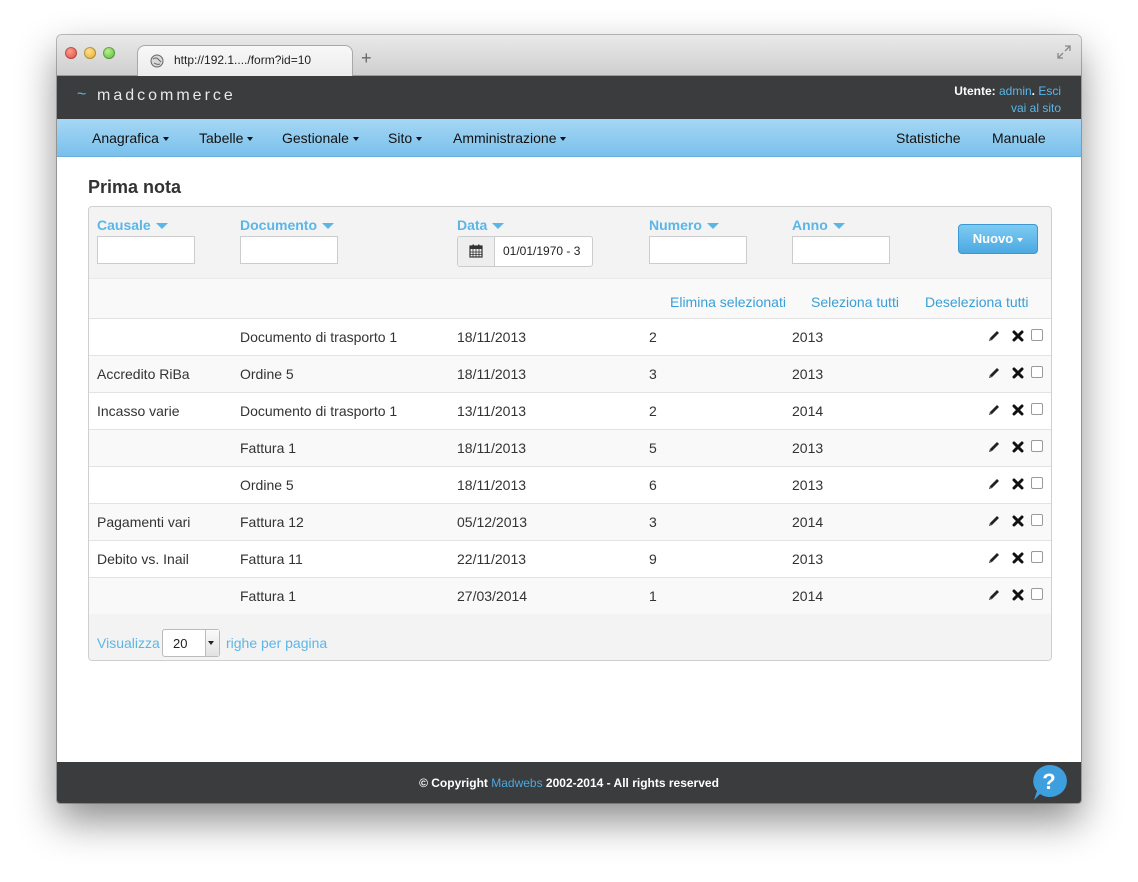 Image resolution: width=1138 pixels, height=882 pixels. I want to click on nav-amministrazione: Amministrazione, so click(510, 138).